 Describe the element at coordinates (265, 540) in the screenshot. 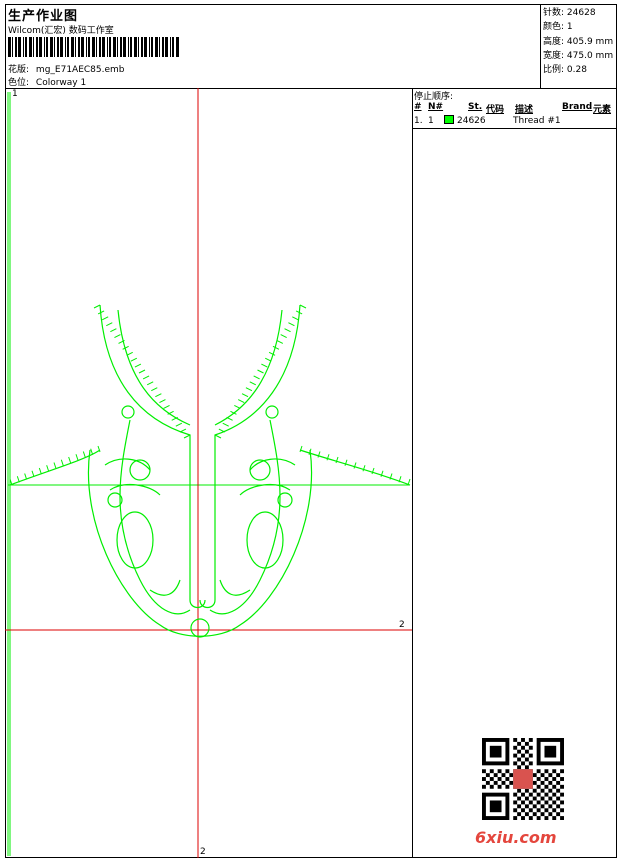

I see `right-paisley` at that location.